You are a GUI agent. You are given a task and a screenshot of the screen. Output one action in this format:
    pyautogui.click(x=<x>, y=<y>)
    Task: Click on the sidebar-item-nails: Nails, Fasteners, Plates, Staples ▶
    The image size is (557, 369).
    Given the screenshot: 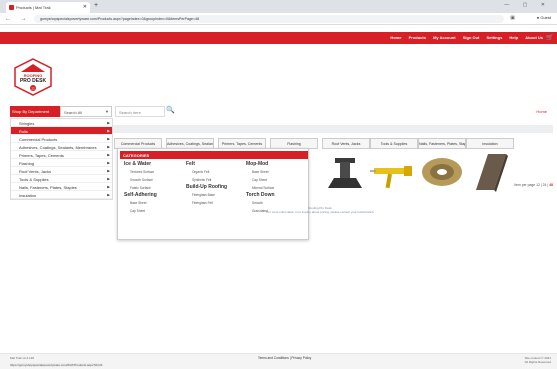 What is the action you would take?
    pyautogui.click(x=61, y=187)
    